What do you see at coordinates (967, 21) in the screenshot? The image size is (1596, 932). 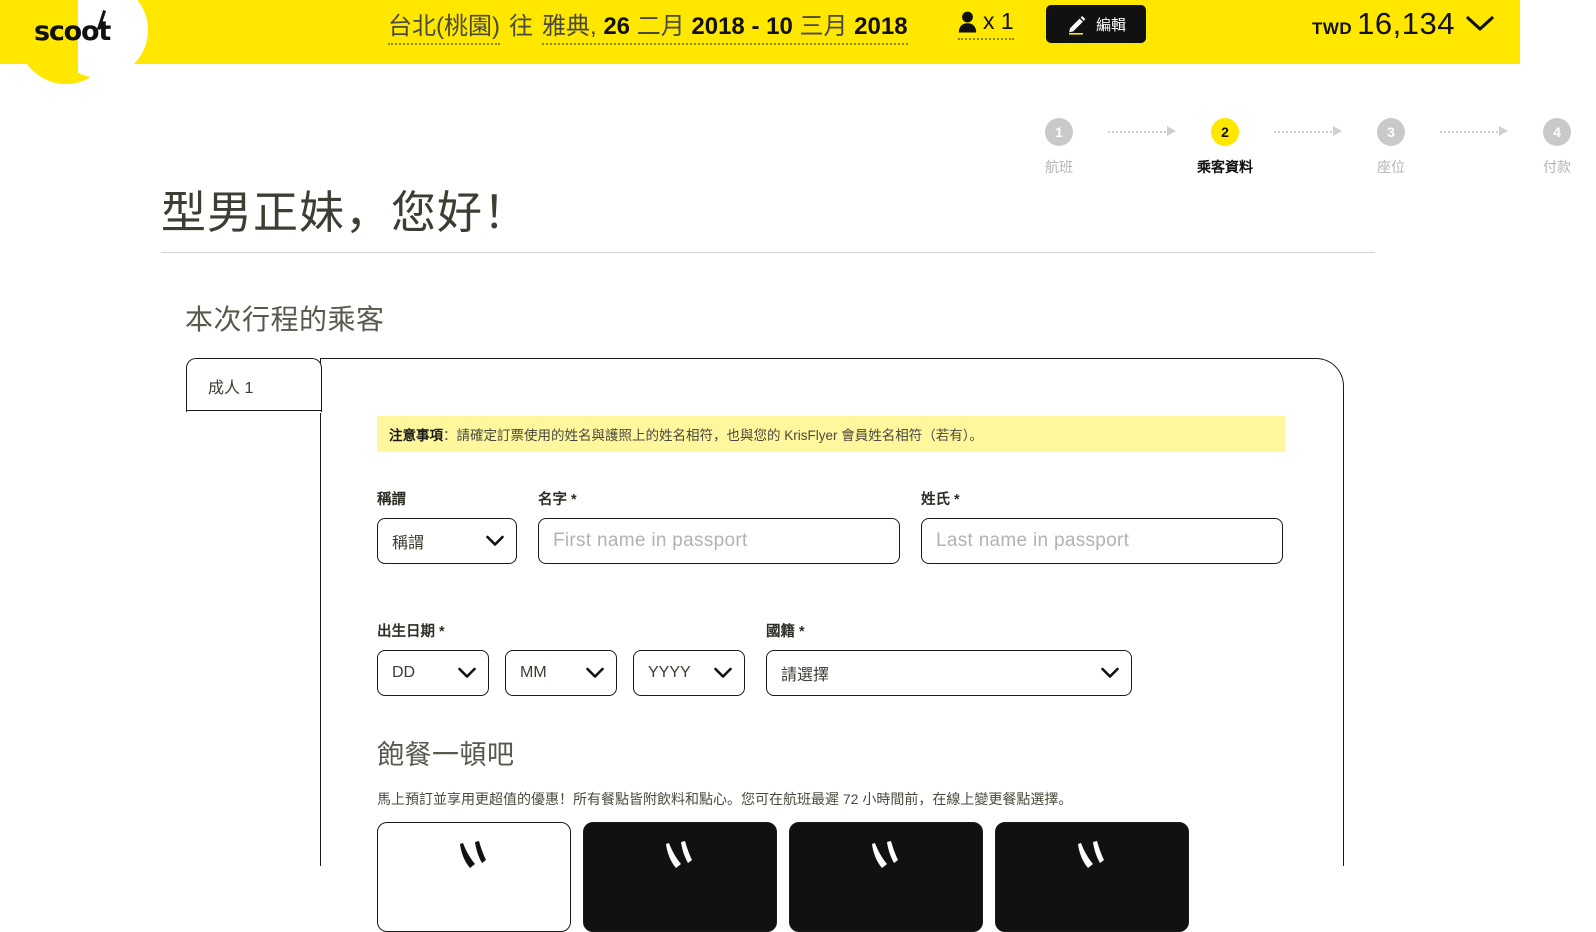 I see `person-icon` at bounding box center [967, 21].